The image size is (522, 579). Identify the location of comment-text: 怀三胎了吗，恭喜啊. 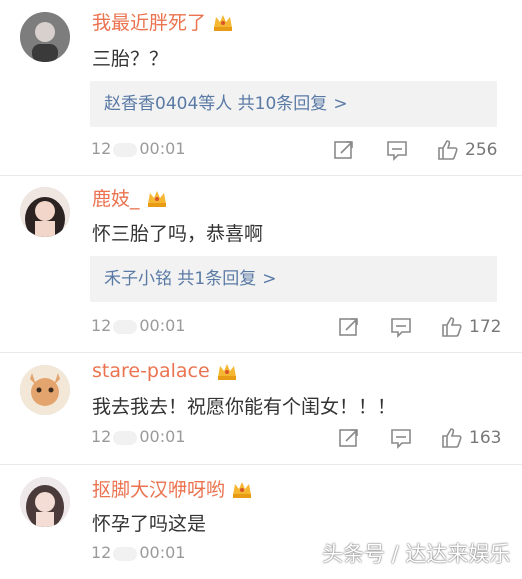
(178, 234).